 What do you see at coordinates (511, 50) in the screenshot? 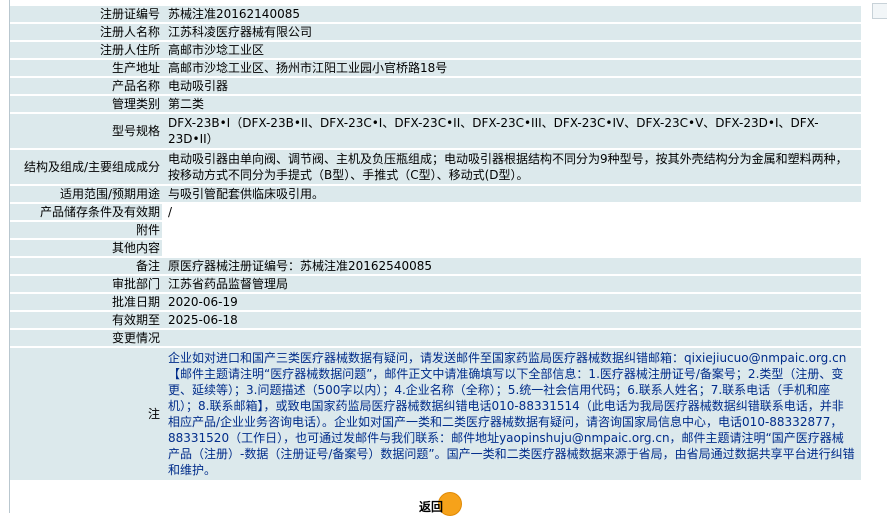
I see `field-value: 高邮市沙埝工业区` at bounding box center [511, 50].